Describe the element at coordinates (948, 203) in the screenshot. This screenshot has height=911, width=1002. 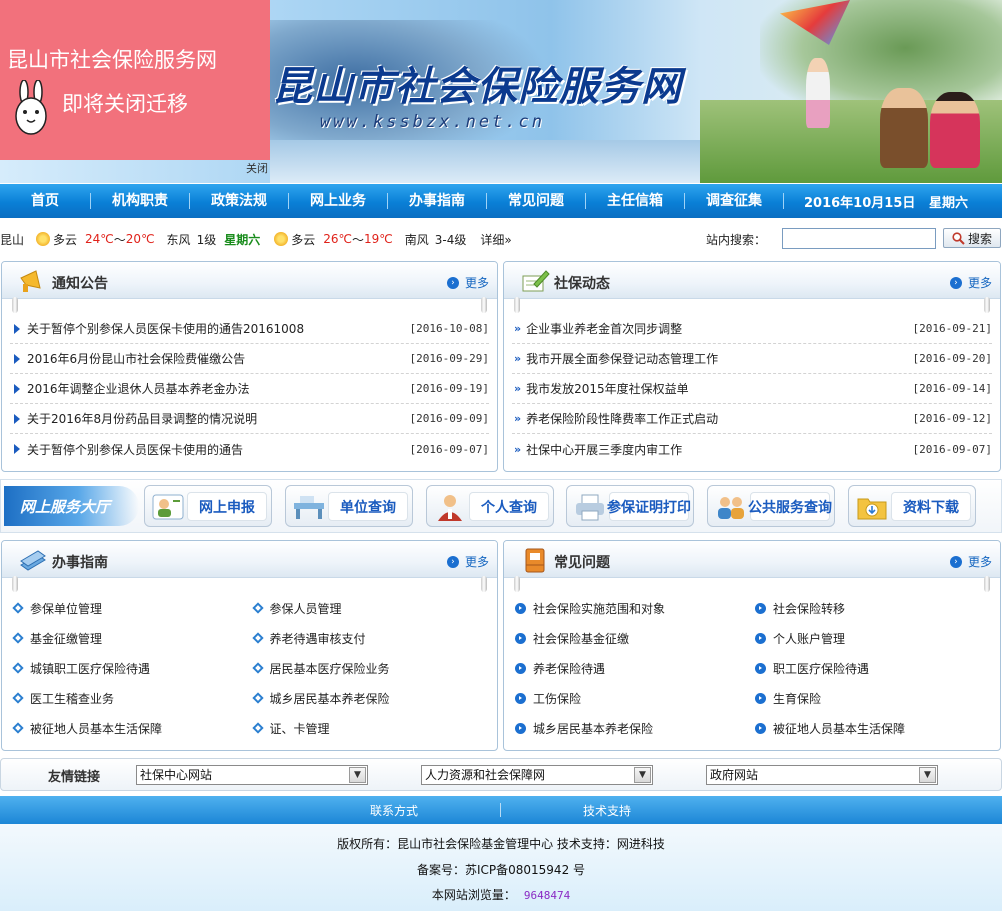
I see `nav-weekday: 星期六` at that location.